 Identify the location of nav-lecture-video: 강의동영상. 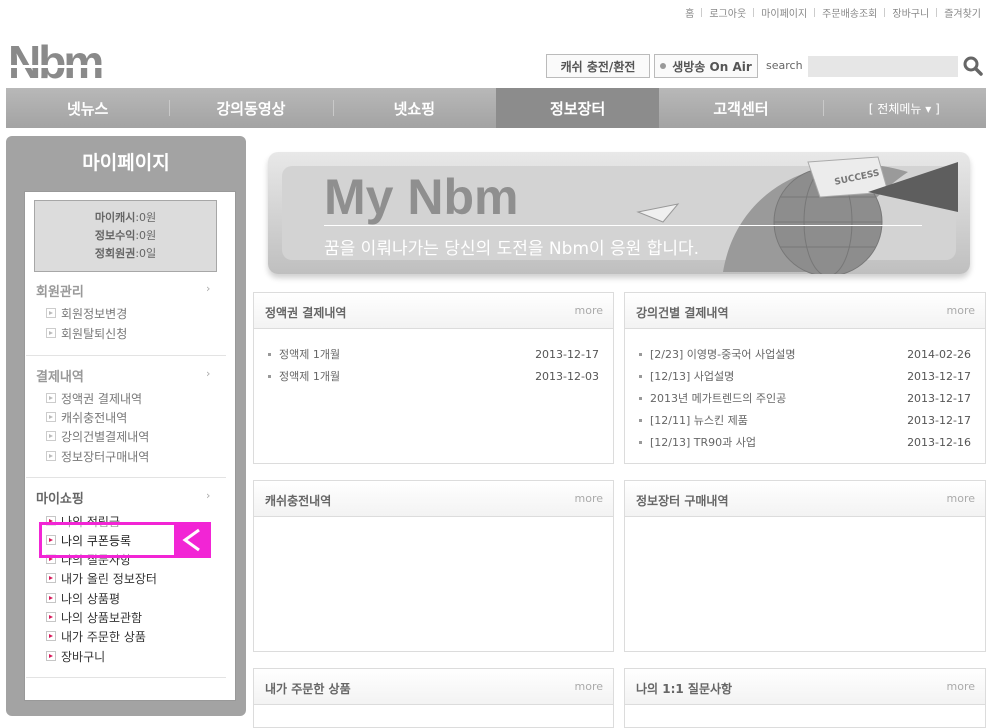
(250, 108).